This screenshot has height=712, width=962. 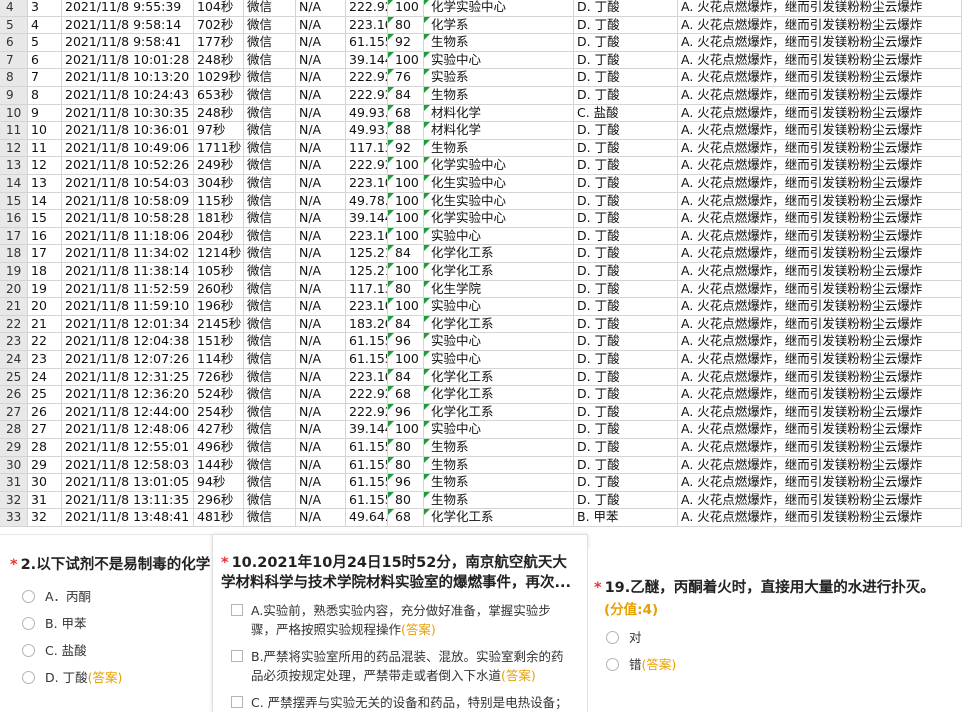 What do you see at coordinates (128, 447) in the screenshot?
I see `cell-submit-time: 2021/11/8 12:55:01` at bounding box center [128, 447].